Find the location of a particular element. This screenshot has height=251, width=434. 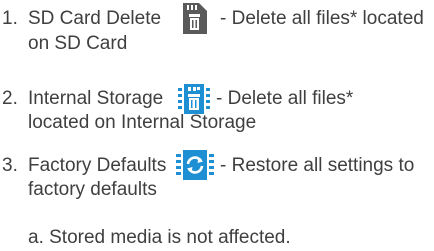

item-number: 2. is located at coordinates (10, 98).